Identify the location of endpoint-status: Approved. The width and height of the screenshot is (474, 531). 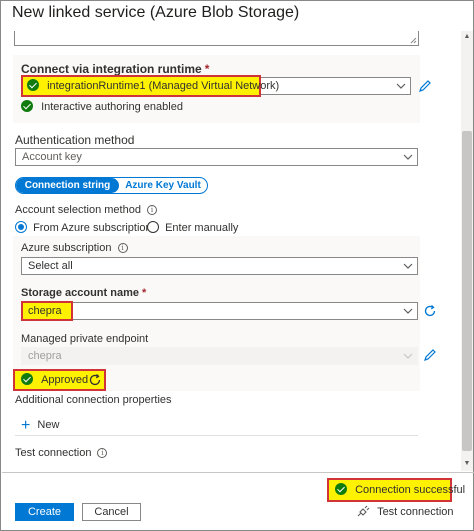
(54, 380).